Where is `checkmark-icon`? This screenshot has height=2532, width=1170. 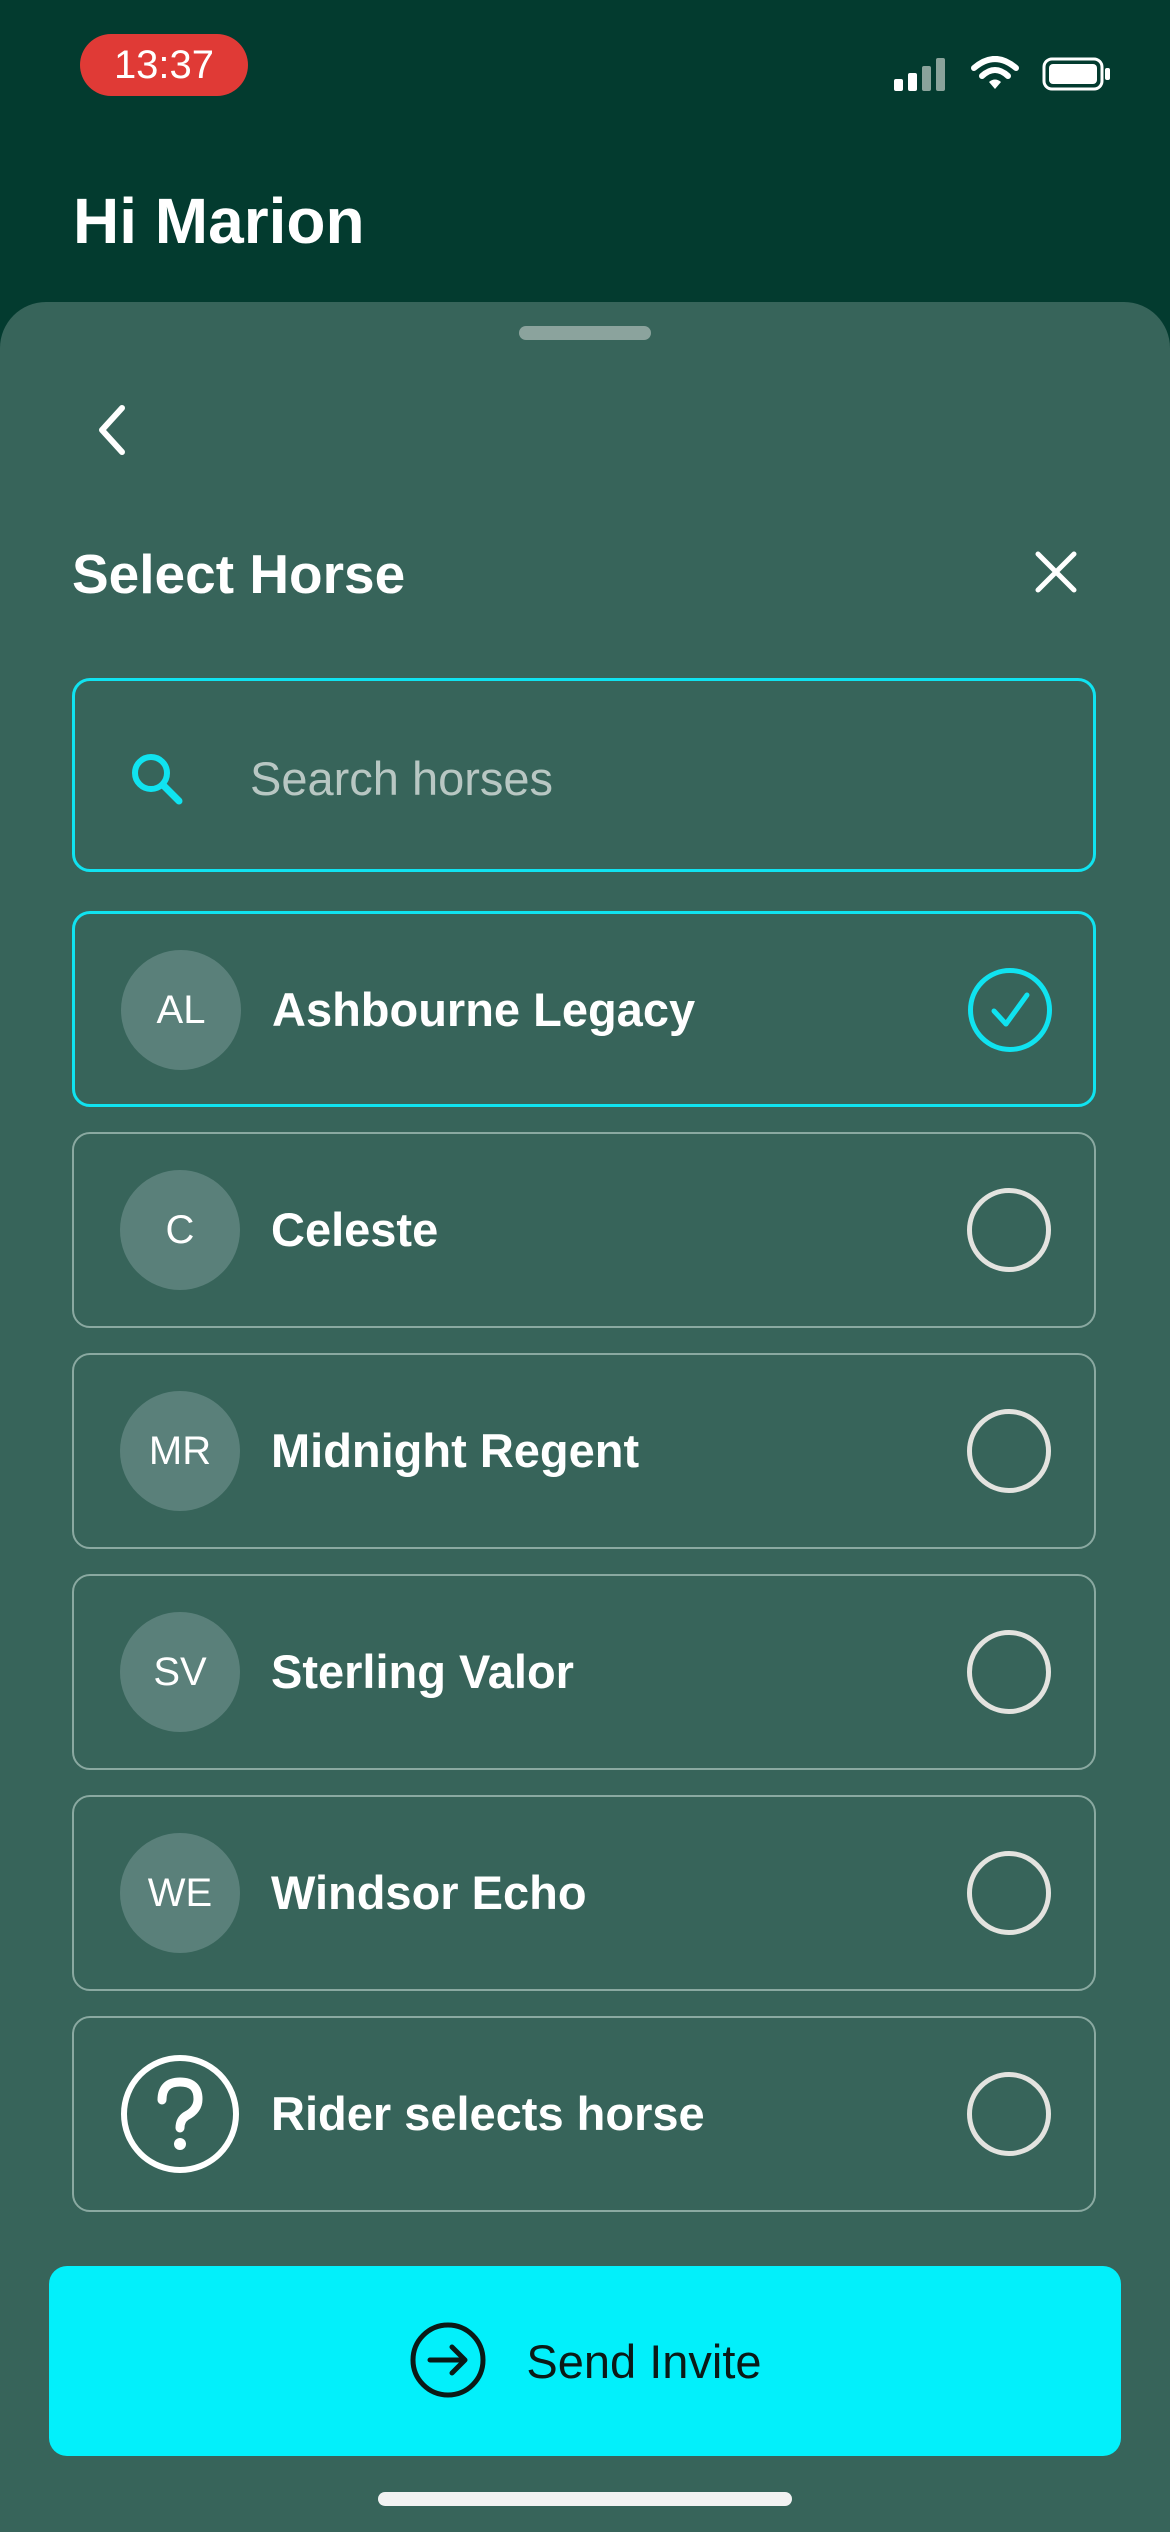 checkmark-icon is located at coordinates (1010, 1009).